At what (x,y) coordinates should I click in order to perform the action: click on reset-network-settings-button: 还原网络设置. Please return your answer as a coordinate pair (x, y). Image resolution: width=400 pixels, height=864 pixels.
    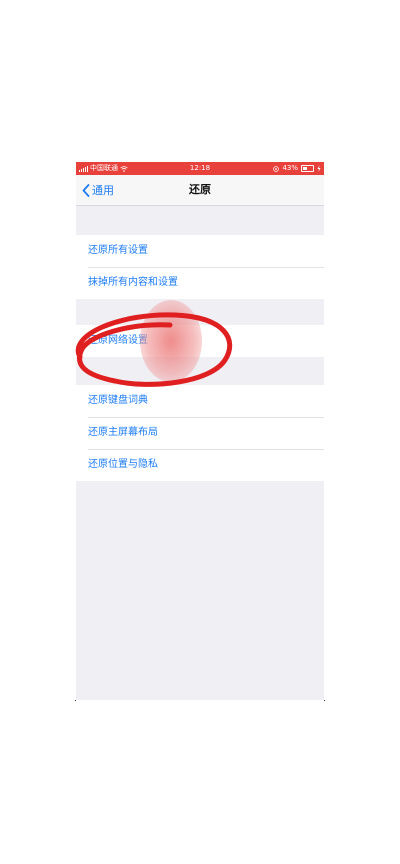
    Looking at the image, I should click on (200, 341).